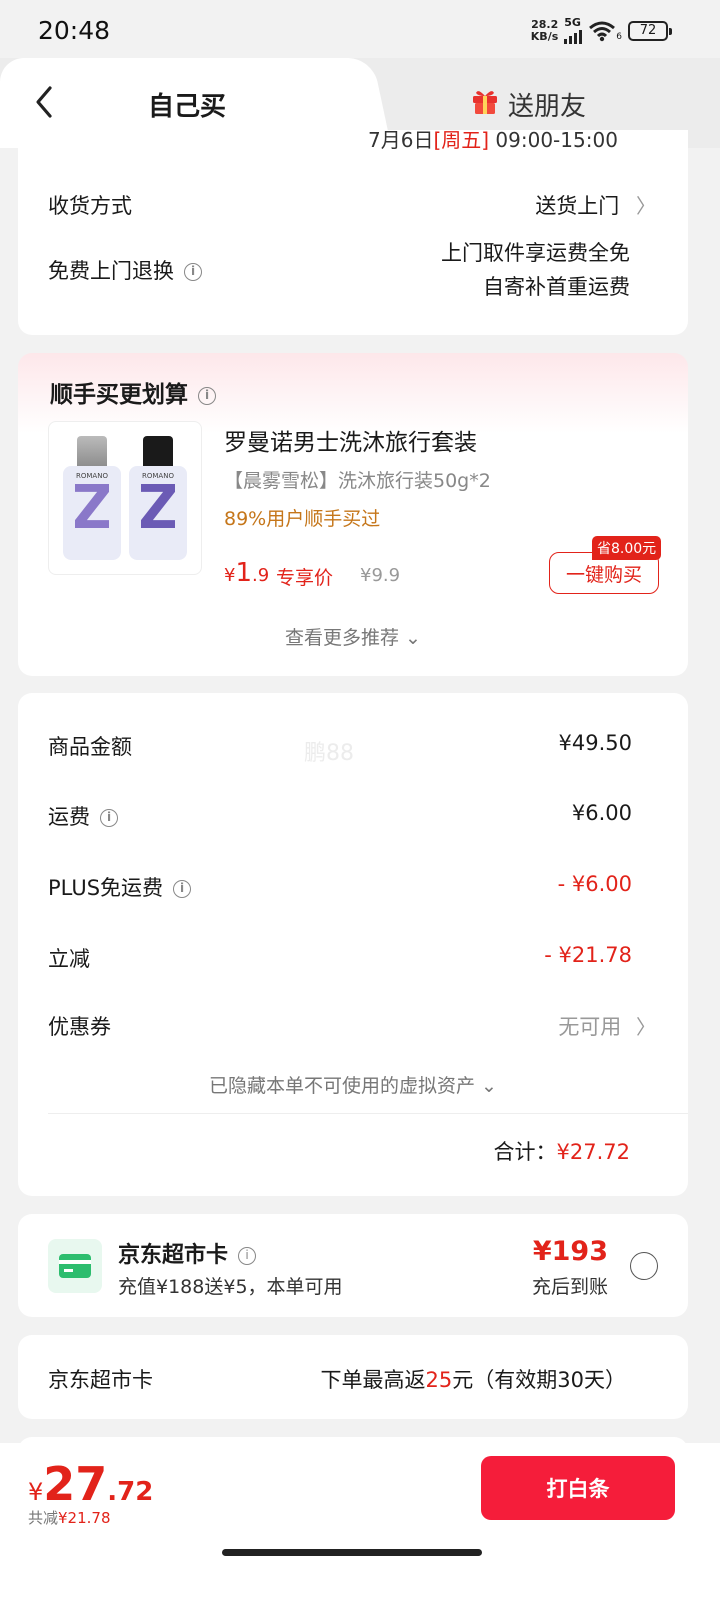 This screenshot has width=720, height=1600. I want to click on subtotal-label: 商品金额, so click(90, 747).